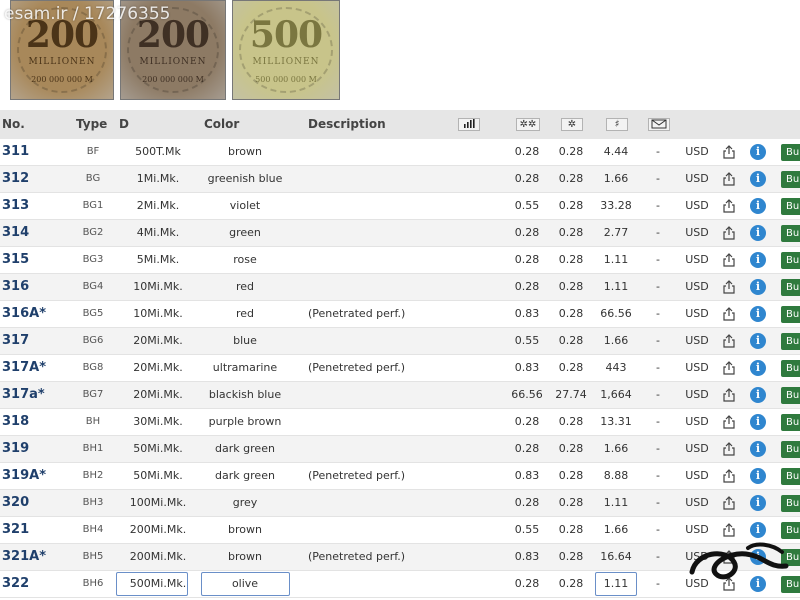  I want to click on stamp-number: 319A*, so click(24, 476).